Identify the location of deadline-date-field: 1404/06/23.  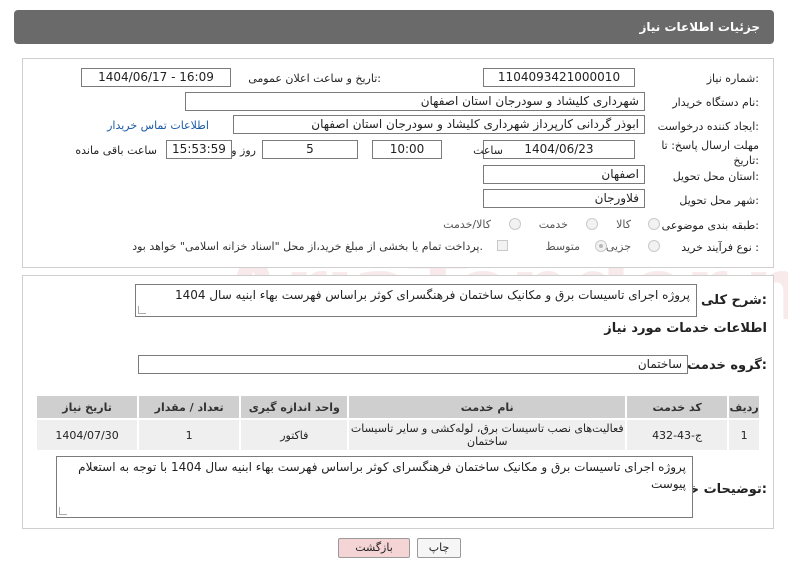
(559, 149).